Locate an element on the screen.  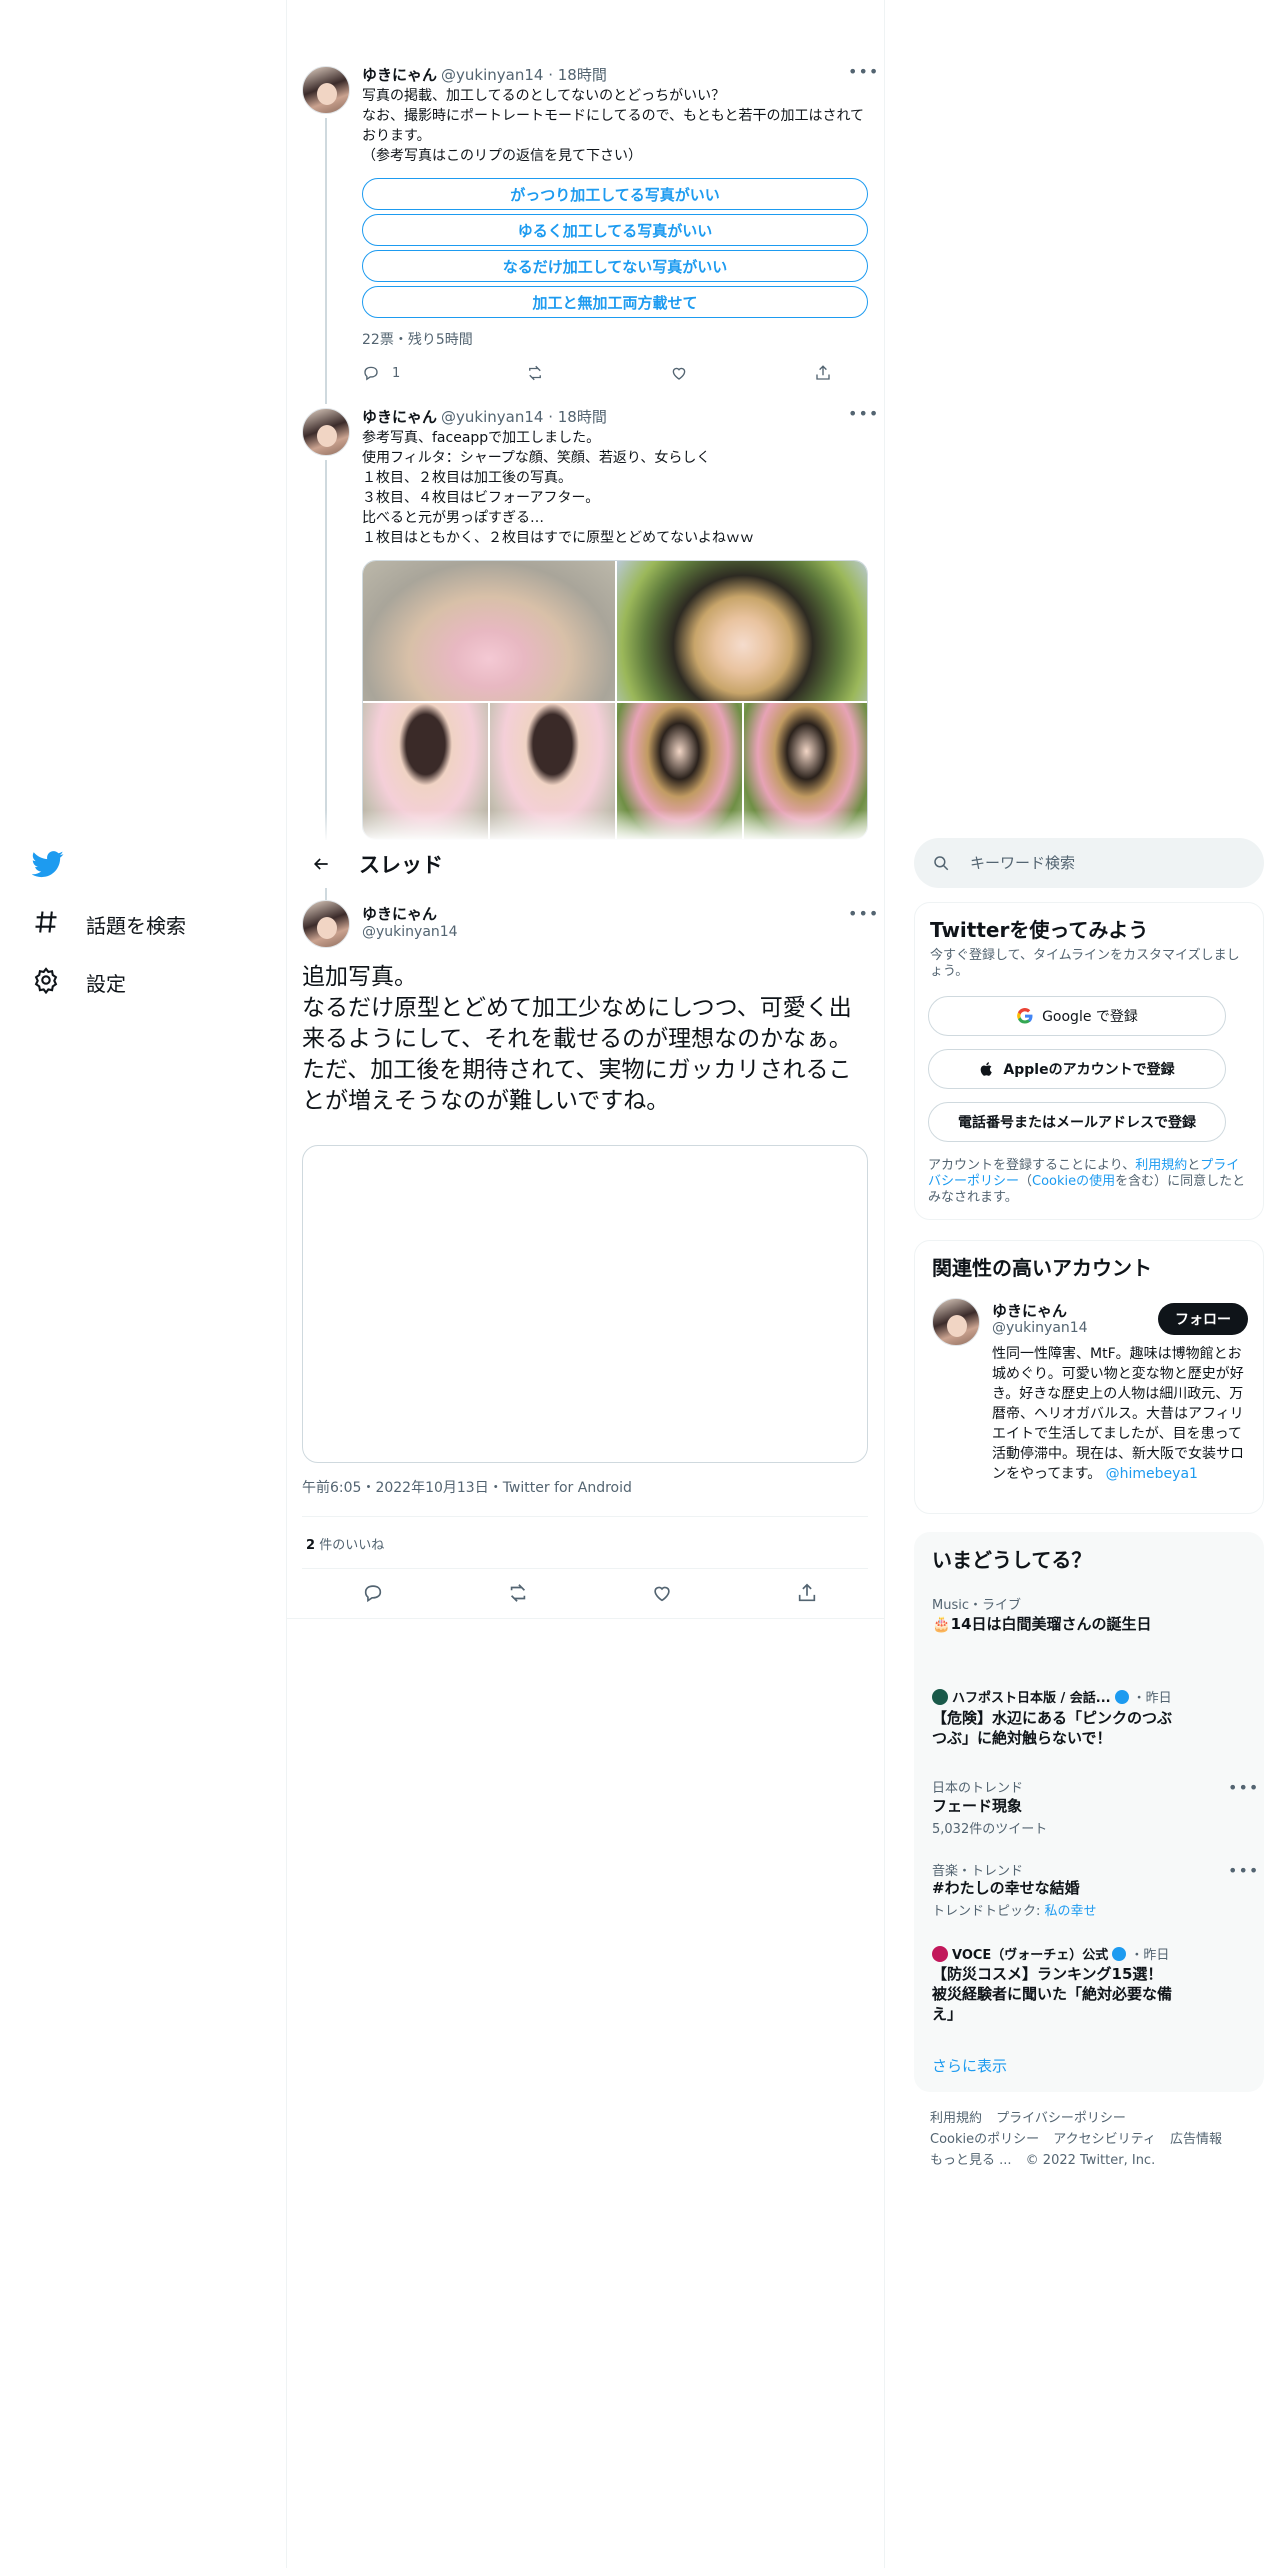
poll-option: 加工と無加工両方載せて is located at coordinates (615, 302).